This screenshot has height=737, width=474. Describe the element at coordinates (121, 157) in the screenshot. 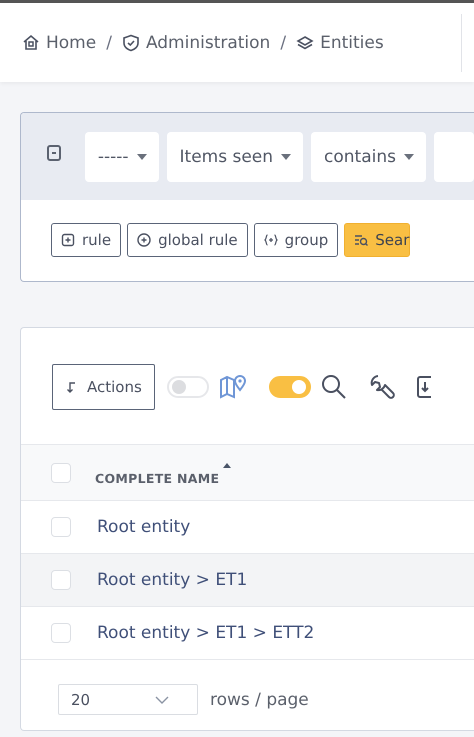

I see `dropdown: -----` at that location.